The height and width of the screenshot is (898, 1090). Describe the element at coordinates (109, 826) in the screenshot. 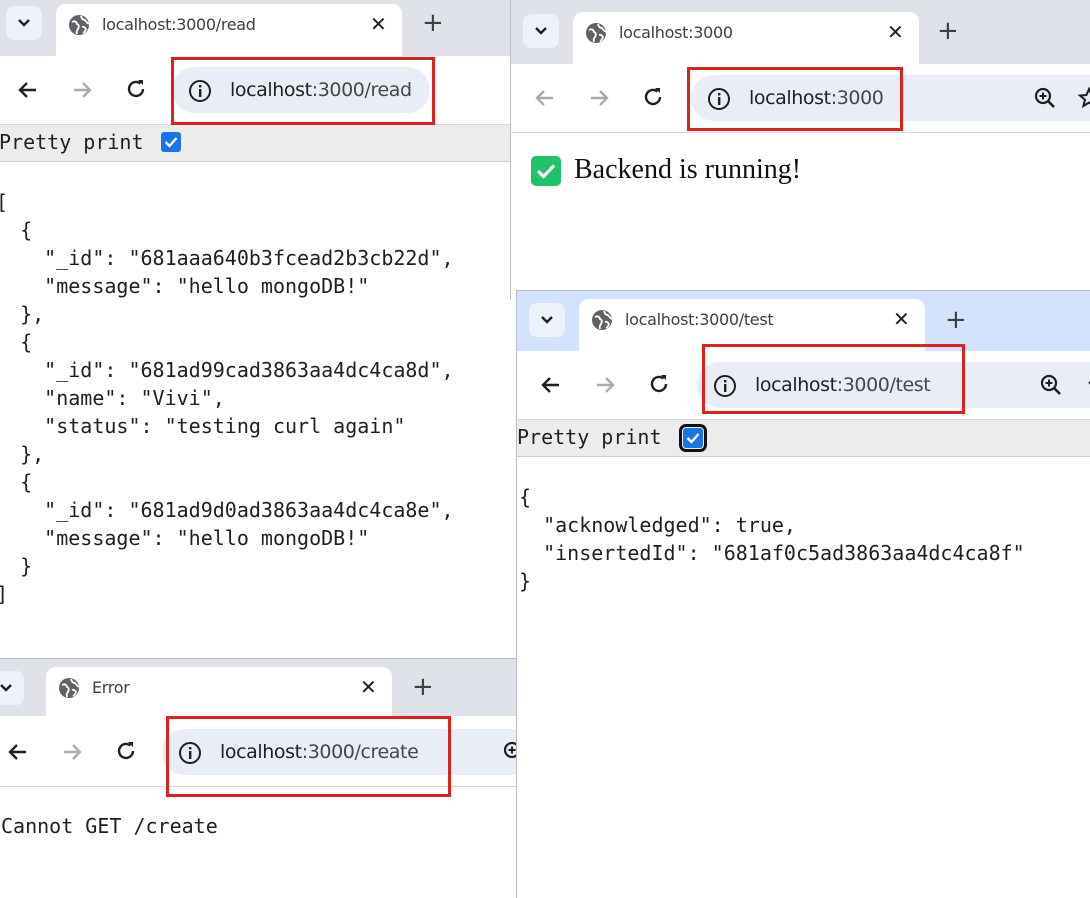

I see `error-message: Cannot GET /create` at that location.